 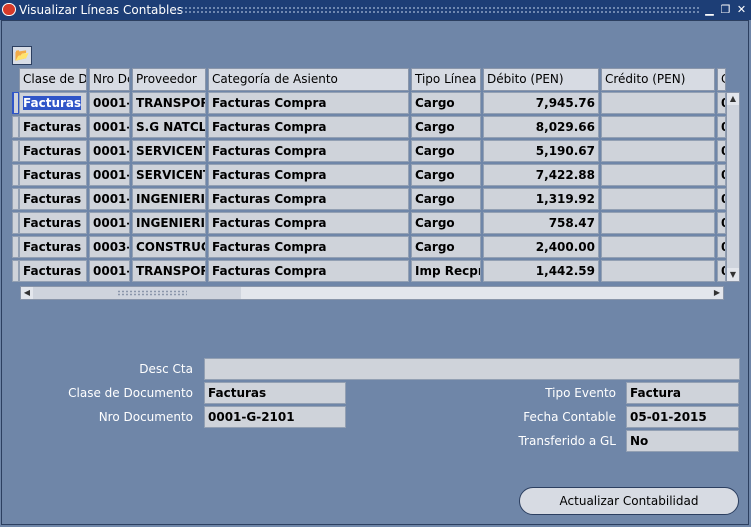 I want to click on transferido-gl-field: No, so click(x=682, y=441).